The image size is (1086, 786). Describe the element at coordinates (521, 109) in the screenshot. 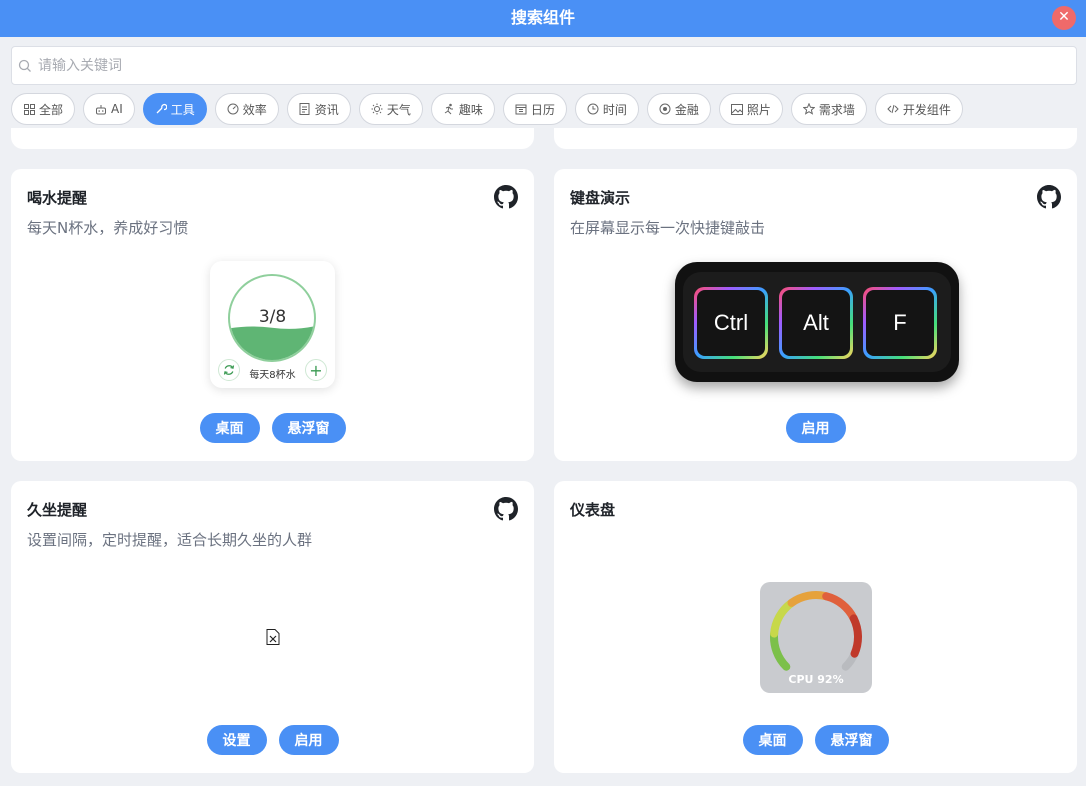

I see `calendar-icon` at that location.